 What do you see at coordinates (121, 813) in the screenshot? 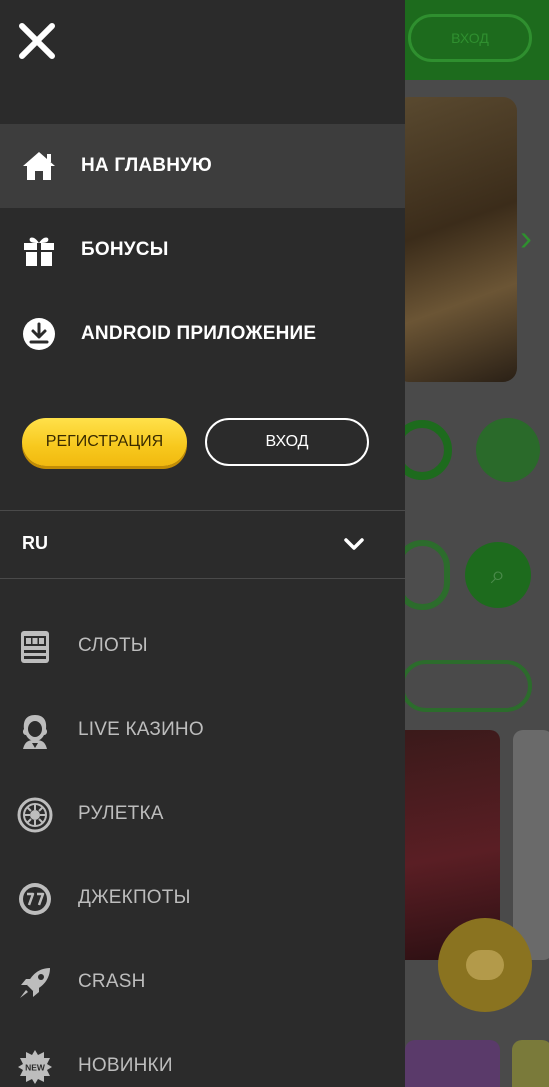
I see `category-label: РУЛЕТКА` at bounding box center [121, 813].